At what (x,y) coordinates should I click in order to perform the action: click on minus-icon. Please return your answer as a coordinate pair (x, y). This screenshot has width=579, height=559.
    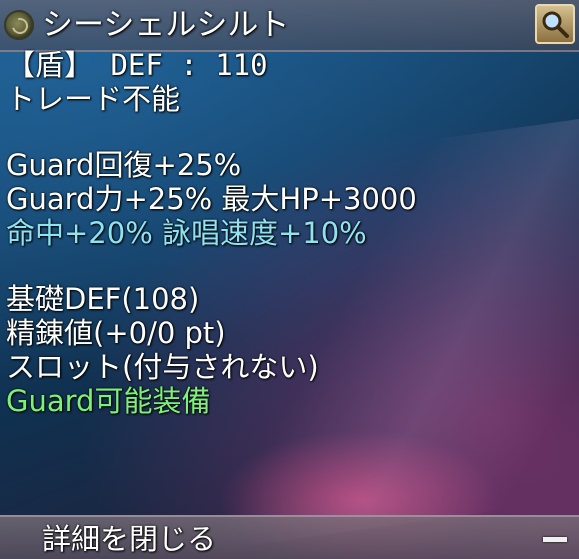
    Looking at the image, I should click on (555, 539).